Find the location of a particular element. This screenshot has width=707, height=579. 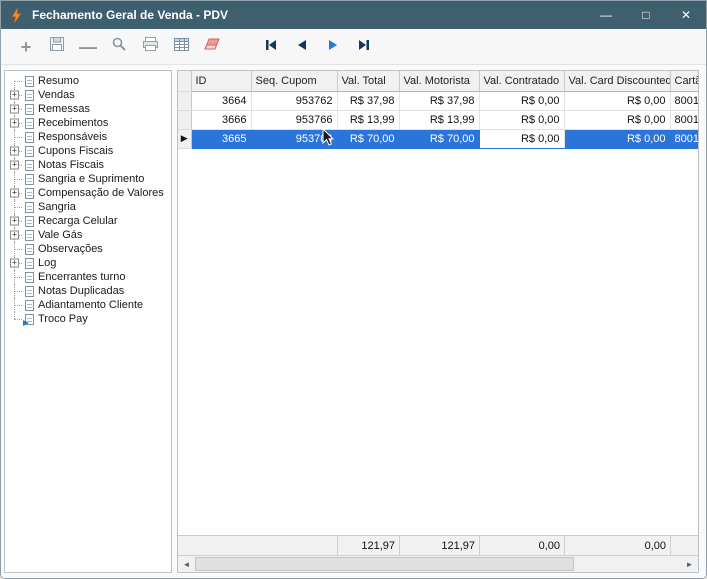

print-button is located at coordinates (150, 47).